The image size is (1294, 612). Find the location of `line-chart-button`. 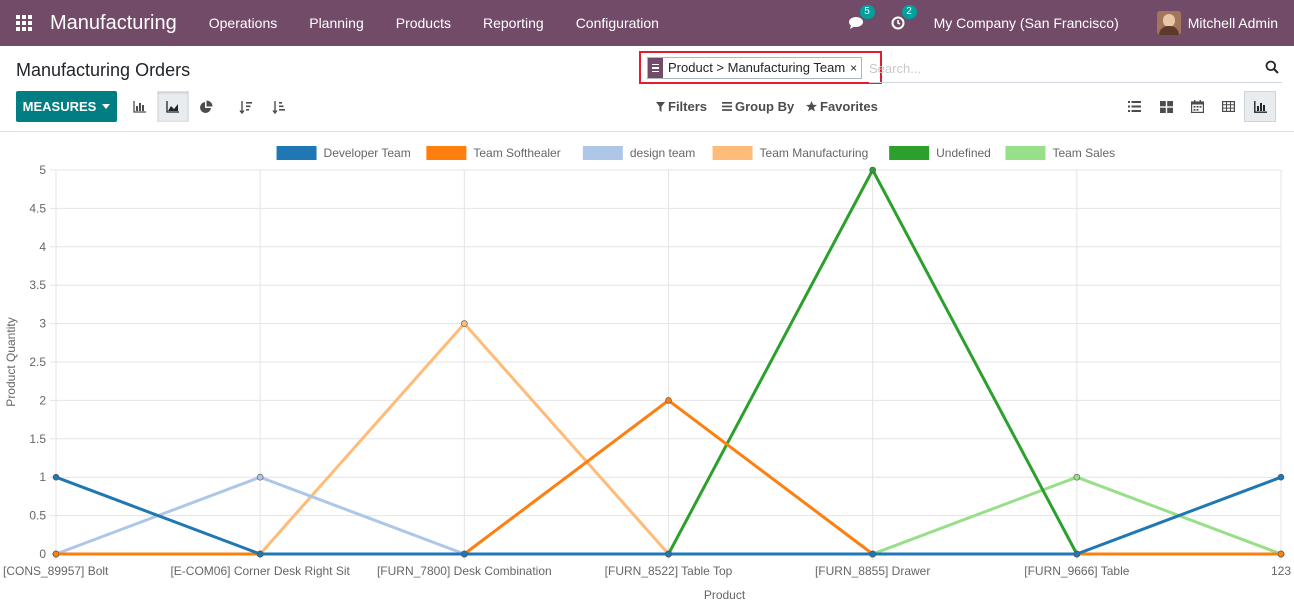

line-chart-button is located at coordinates (173, 106).